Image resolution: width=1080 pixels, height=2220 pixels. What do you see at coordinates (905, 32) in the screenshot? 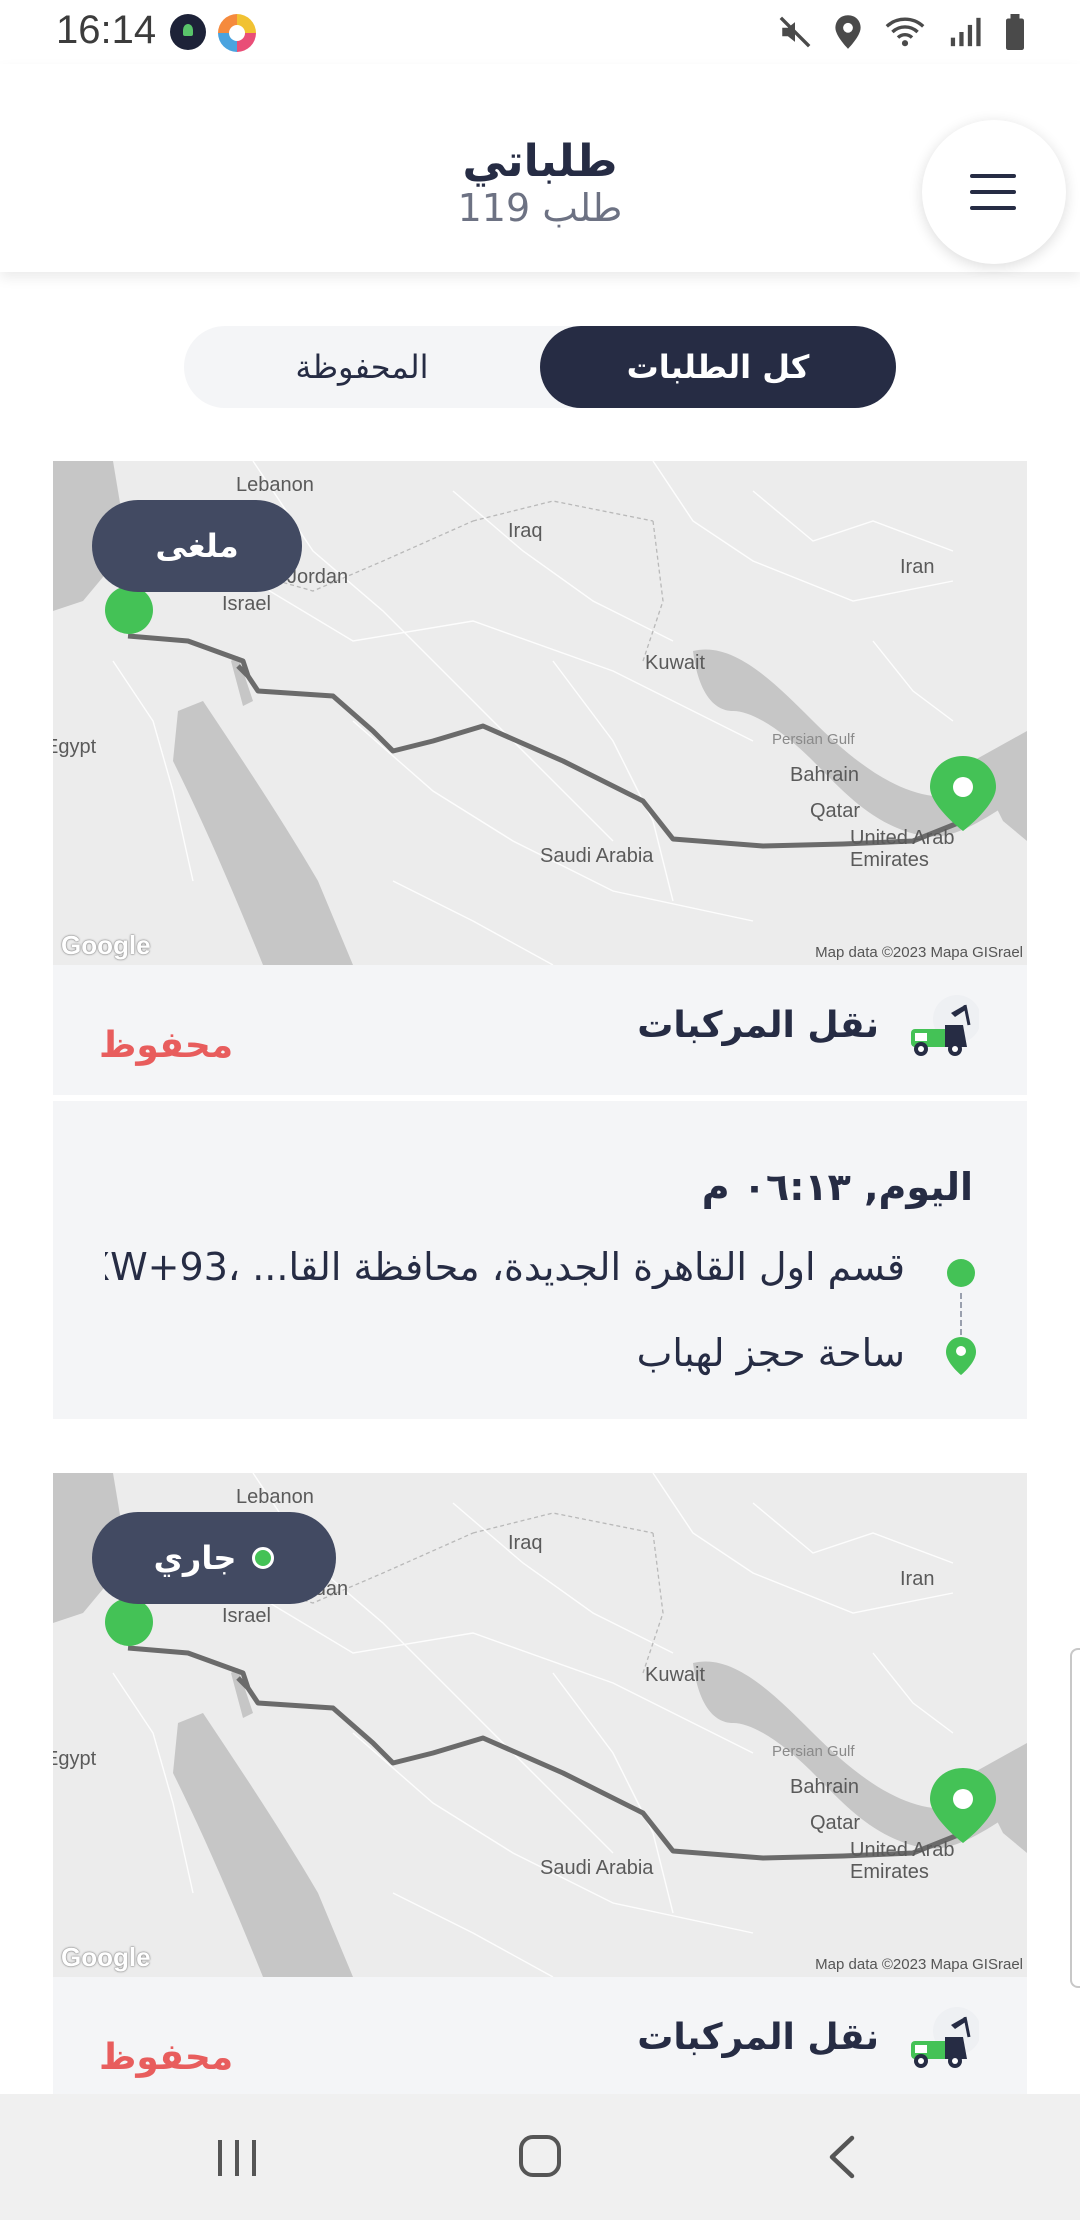
I see `wifi-icon` at bounding box center [905, 32].